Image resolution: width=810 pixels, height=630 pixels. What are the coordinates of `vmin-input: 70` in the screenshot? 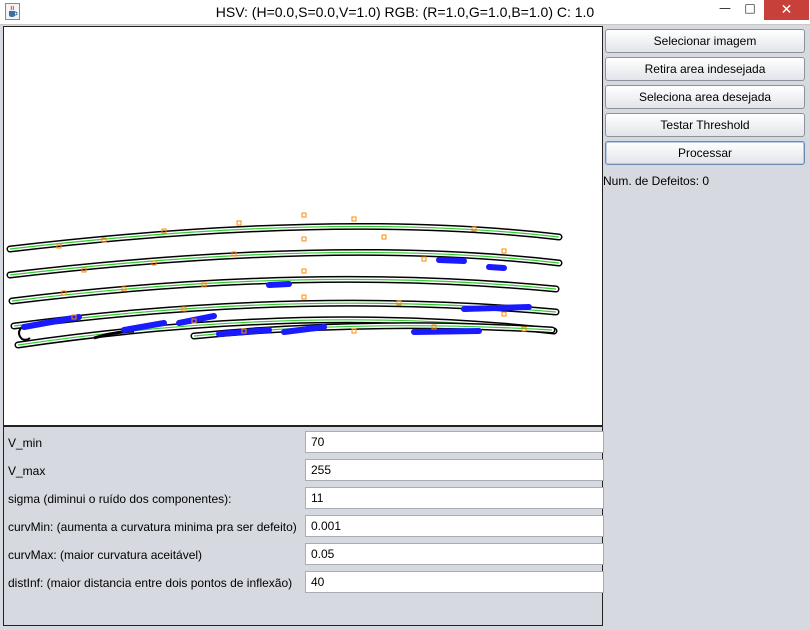 It's located at (454, 442).